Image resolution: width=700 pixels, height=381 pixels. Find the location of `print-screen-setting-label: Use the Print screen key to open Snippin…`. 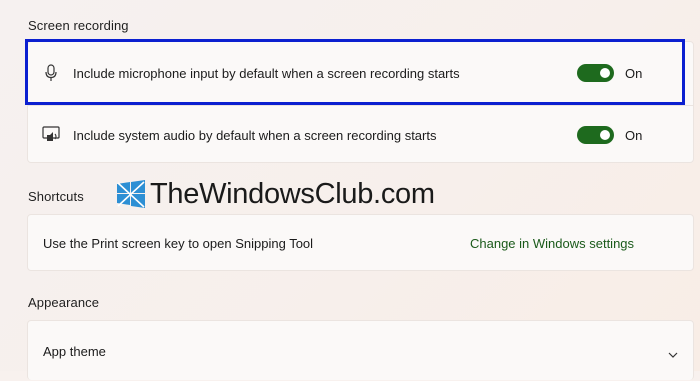

print-screen-setting-label: Use the Print screen key to open Snippin… is located at coordinates (178, 243).